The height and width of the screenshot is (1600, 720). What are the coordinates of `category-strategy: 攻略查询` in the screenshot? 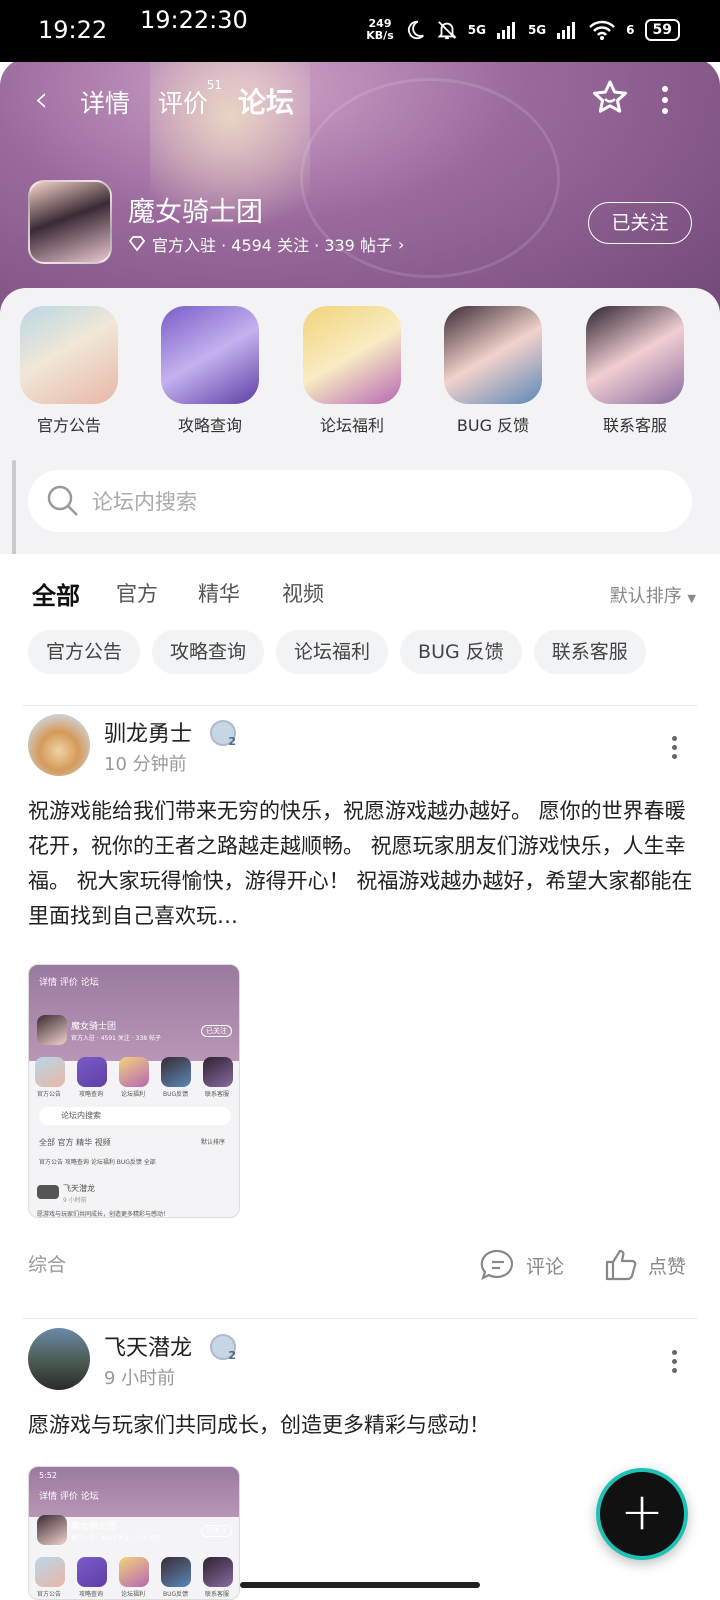 It's located at (210, 371).